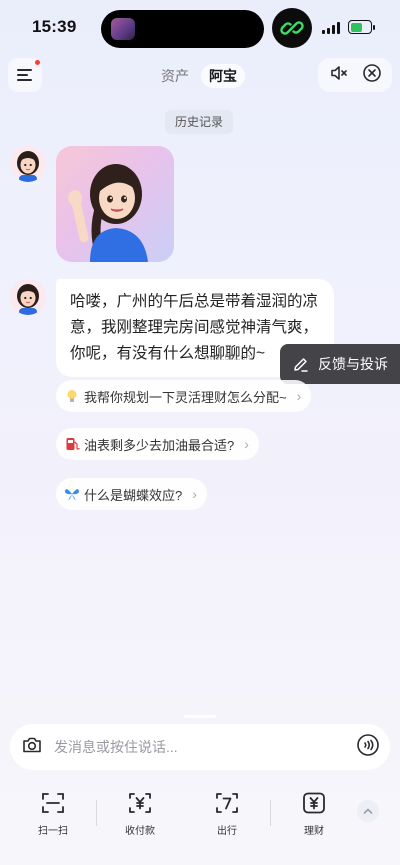 This screenshot has width=400, height=865. I want to click on bottom-toolbar: 扫一扫 收付款 出行 理财, so click(200, 814).